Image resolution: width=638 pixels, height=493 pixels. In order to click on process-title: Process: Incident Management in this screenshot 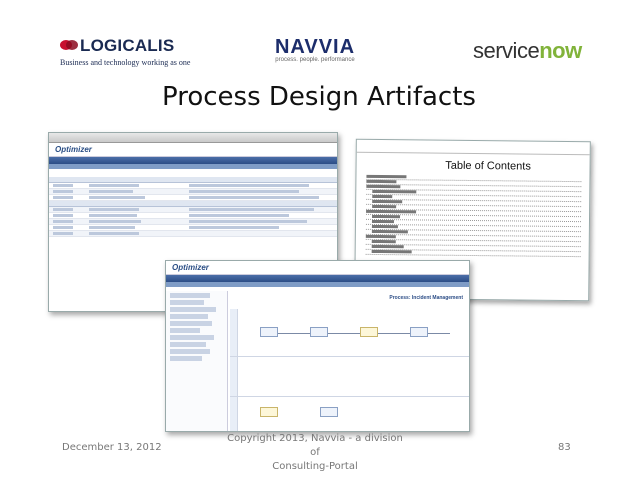, I will do `click(426, 298)`.